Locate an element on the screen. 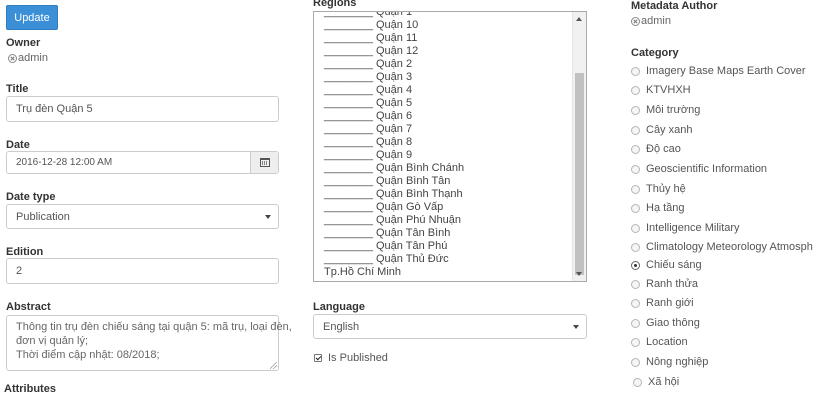  update-button: Update is located at coordinates (32, 17).